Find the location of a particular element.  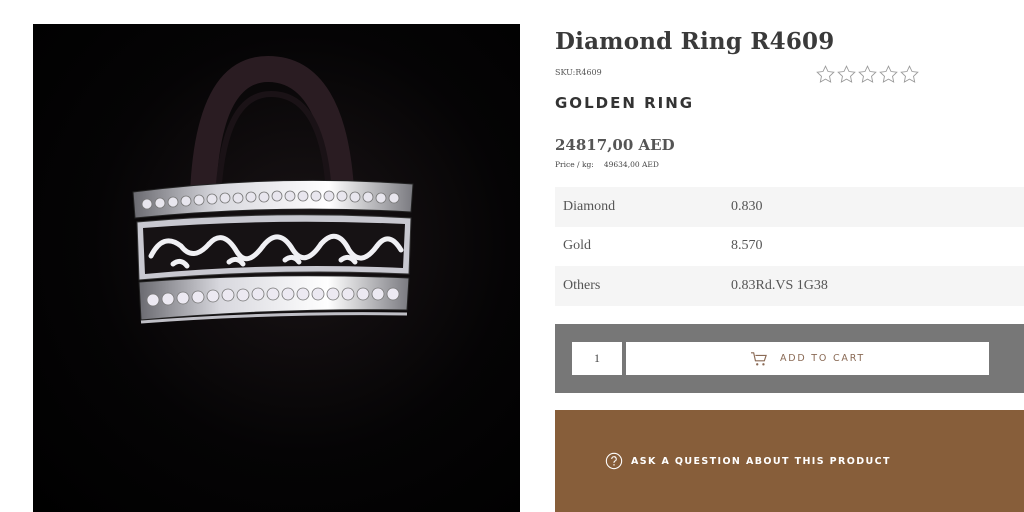

add-to-cart-panel: 1 ADD TO CART is located at coordinates (789, 358).